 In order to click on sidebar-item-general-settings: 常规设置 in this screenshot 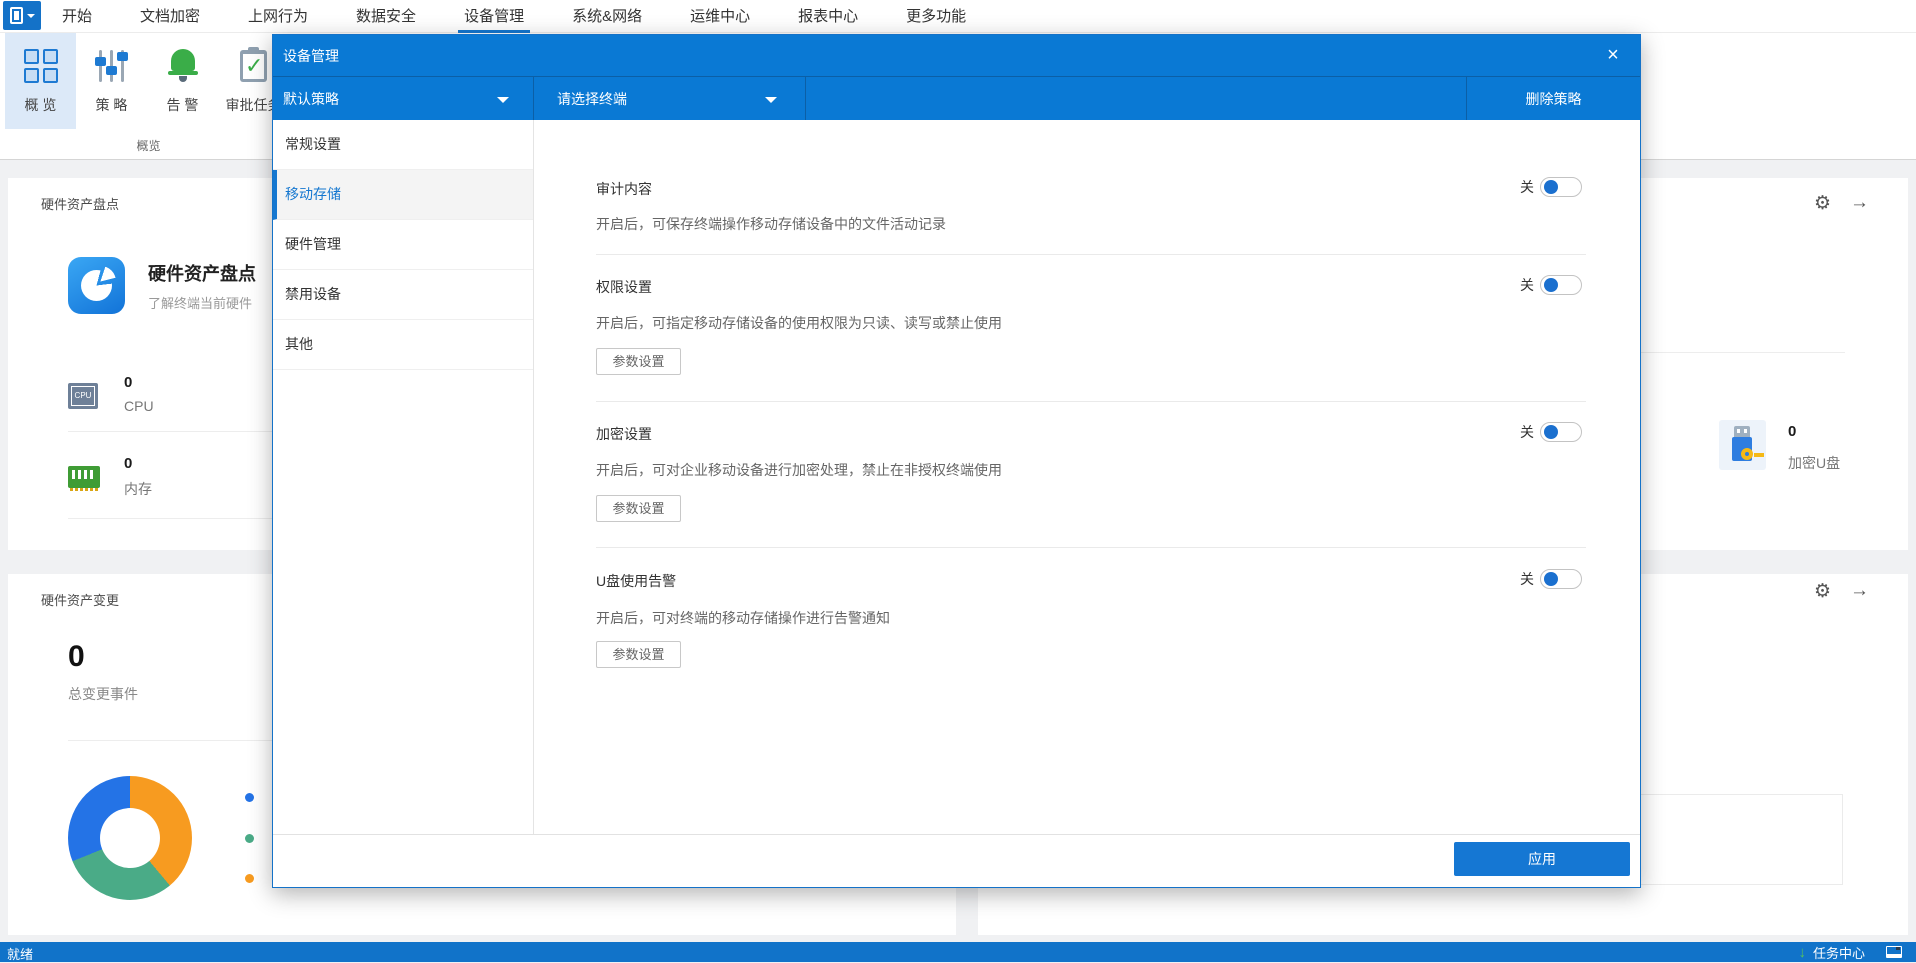, I will do `click(403, 145)`.